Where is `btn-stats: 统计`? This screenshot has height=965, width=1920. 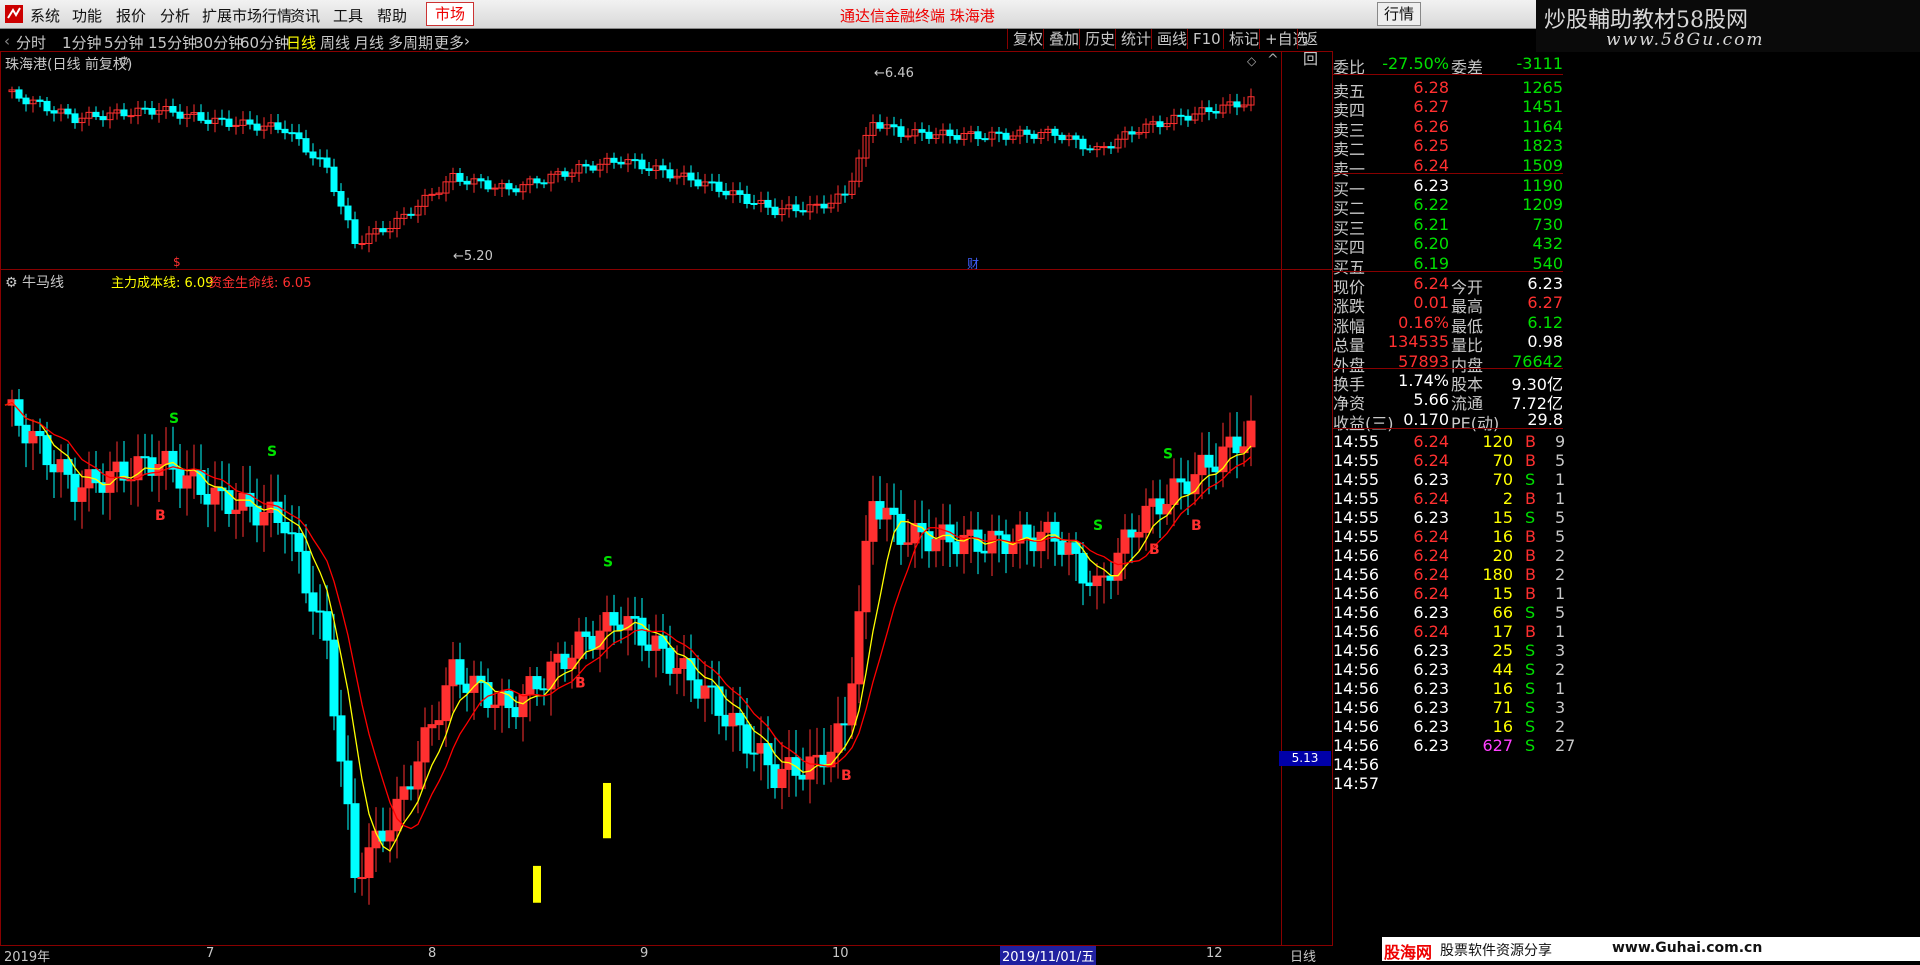
btn-stats: 统计 is located at coordinates (1135, 39).